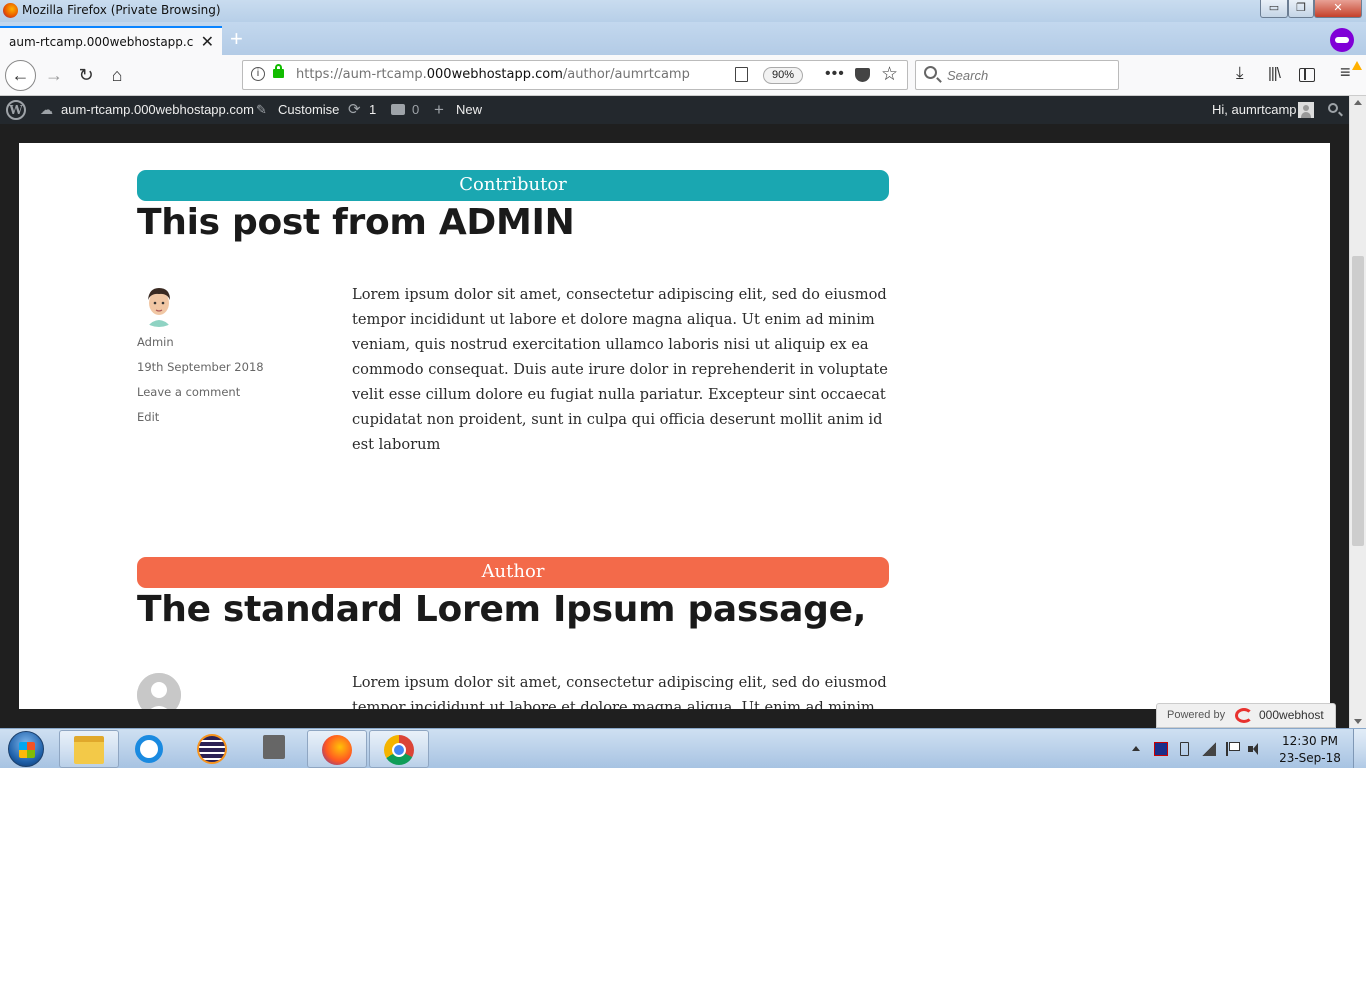 This screenshot has height=1000, width=1366. What do you see at coordinates (1358, 401) in the screenshot?
I see `scroll-thumb` at bounding box center [1358, 401].